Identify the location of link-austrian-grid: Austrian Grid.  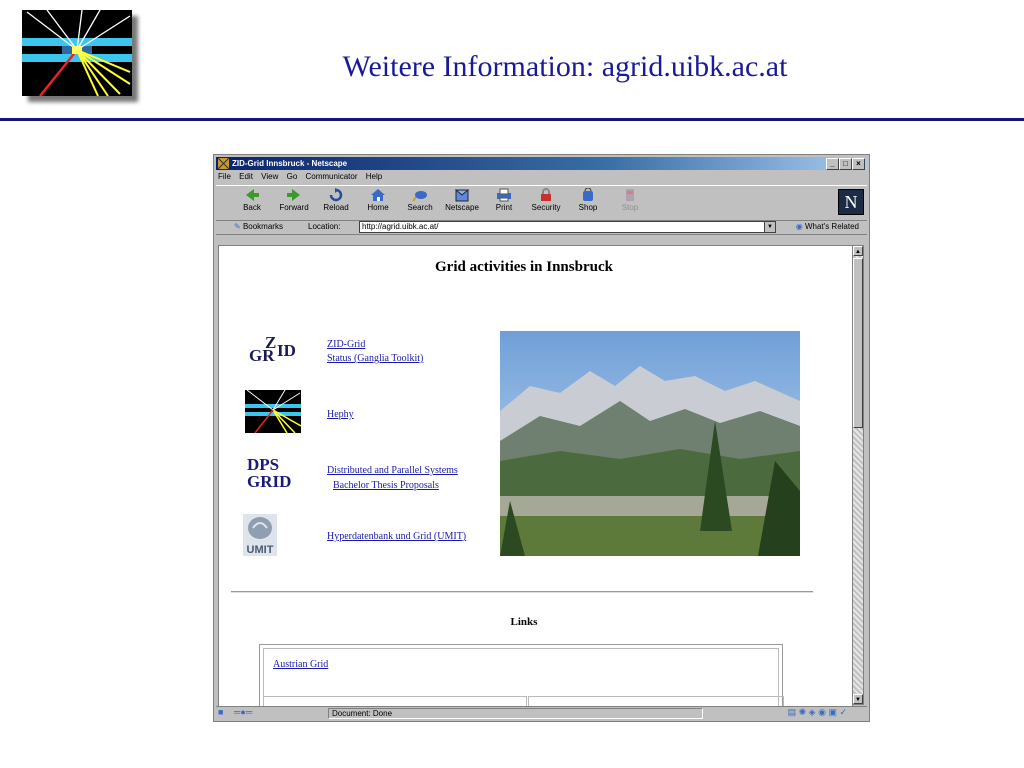
(300, 664).